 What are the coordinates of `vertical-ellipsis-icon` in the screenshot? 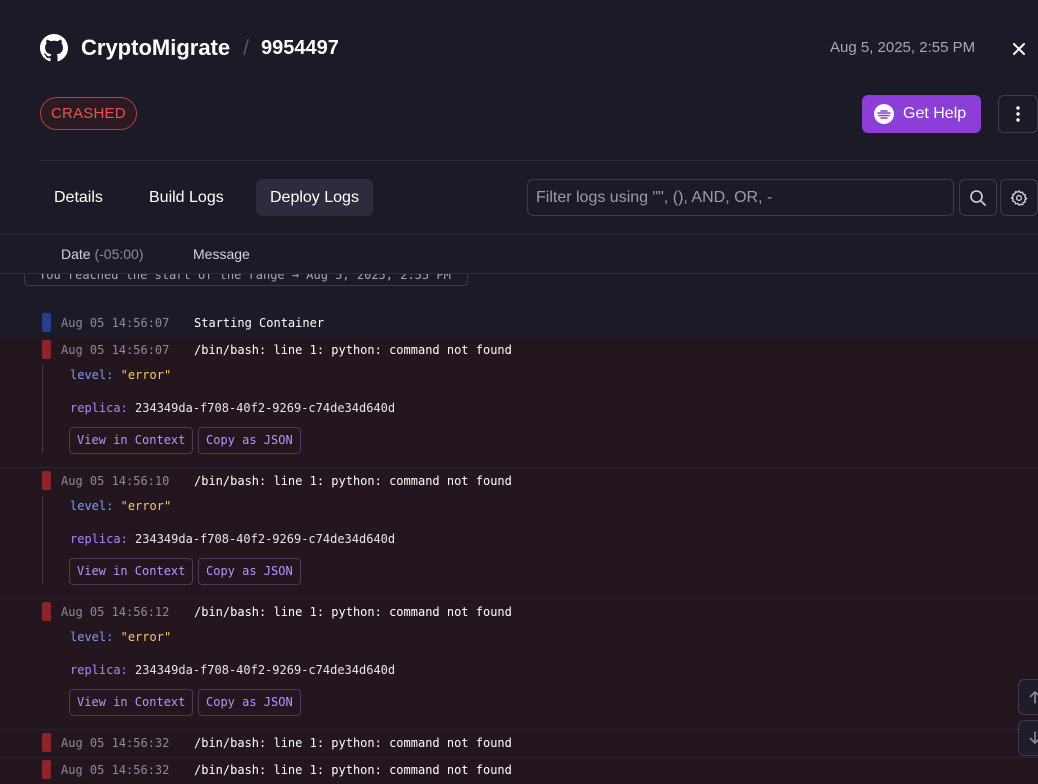 It's located at (1018, 114).